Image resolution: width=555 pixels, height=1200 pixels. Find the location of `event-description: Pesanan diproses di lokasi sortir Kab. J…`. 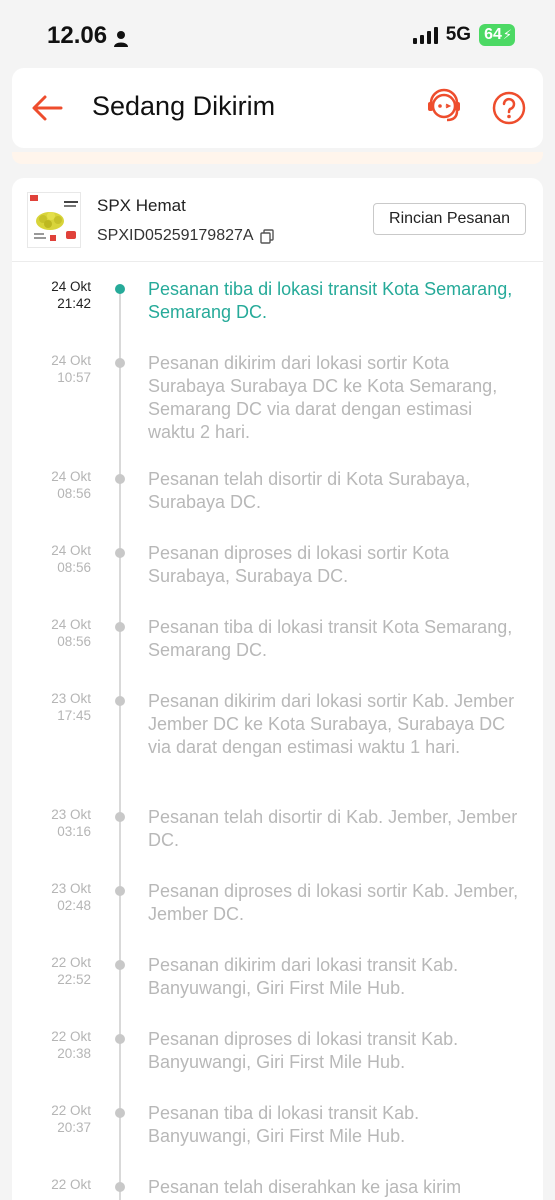

event-description: Pesanan diproses di lokasi sortir Kab. J… is located at coordinates (333, 902).